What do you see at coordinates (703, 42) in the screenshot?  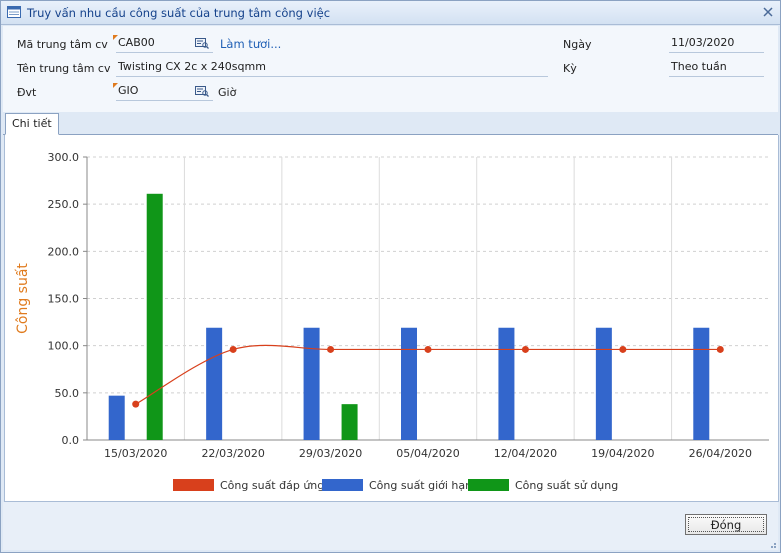 I see `ngay-value: 11/03/2020` at bounding box center [703, 42].